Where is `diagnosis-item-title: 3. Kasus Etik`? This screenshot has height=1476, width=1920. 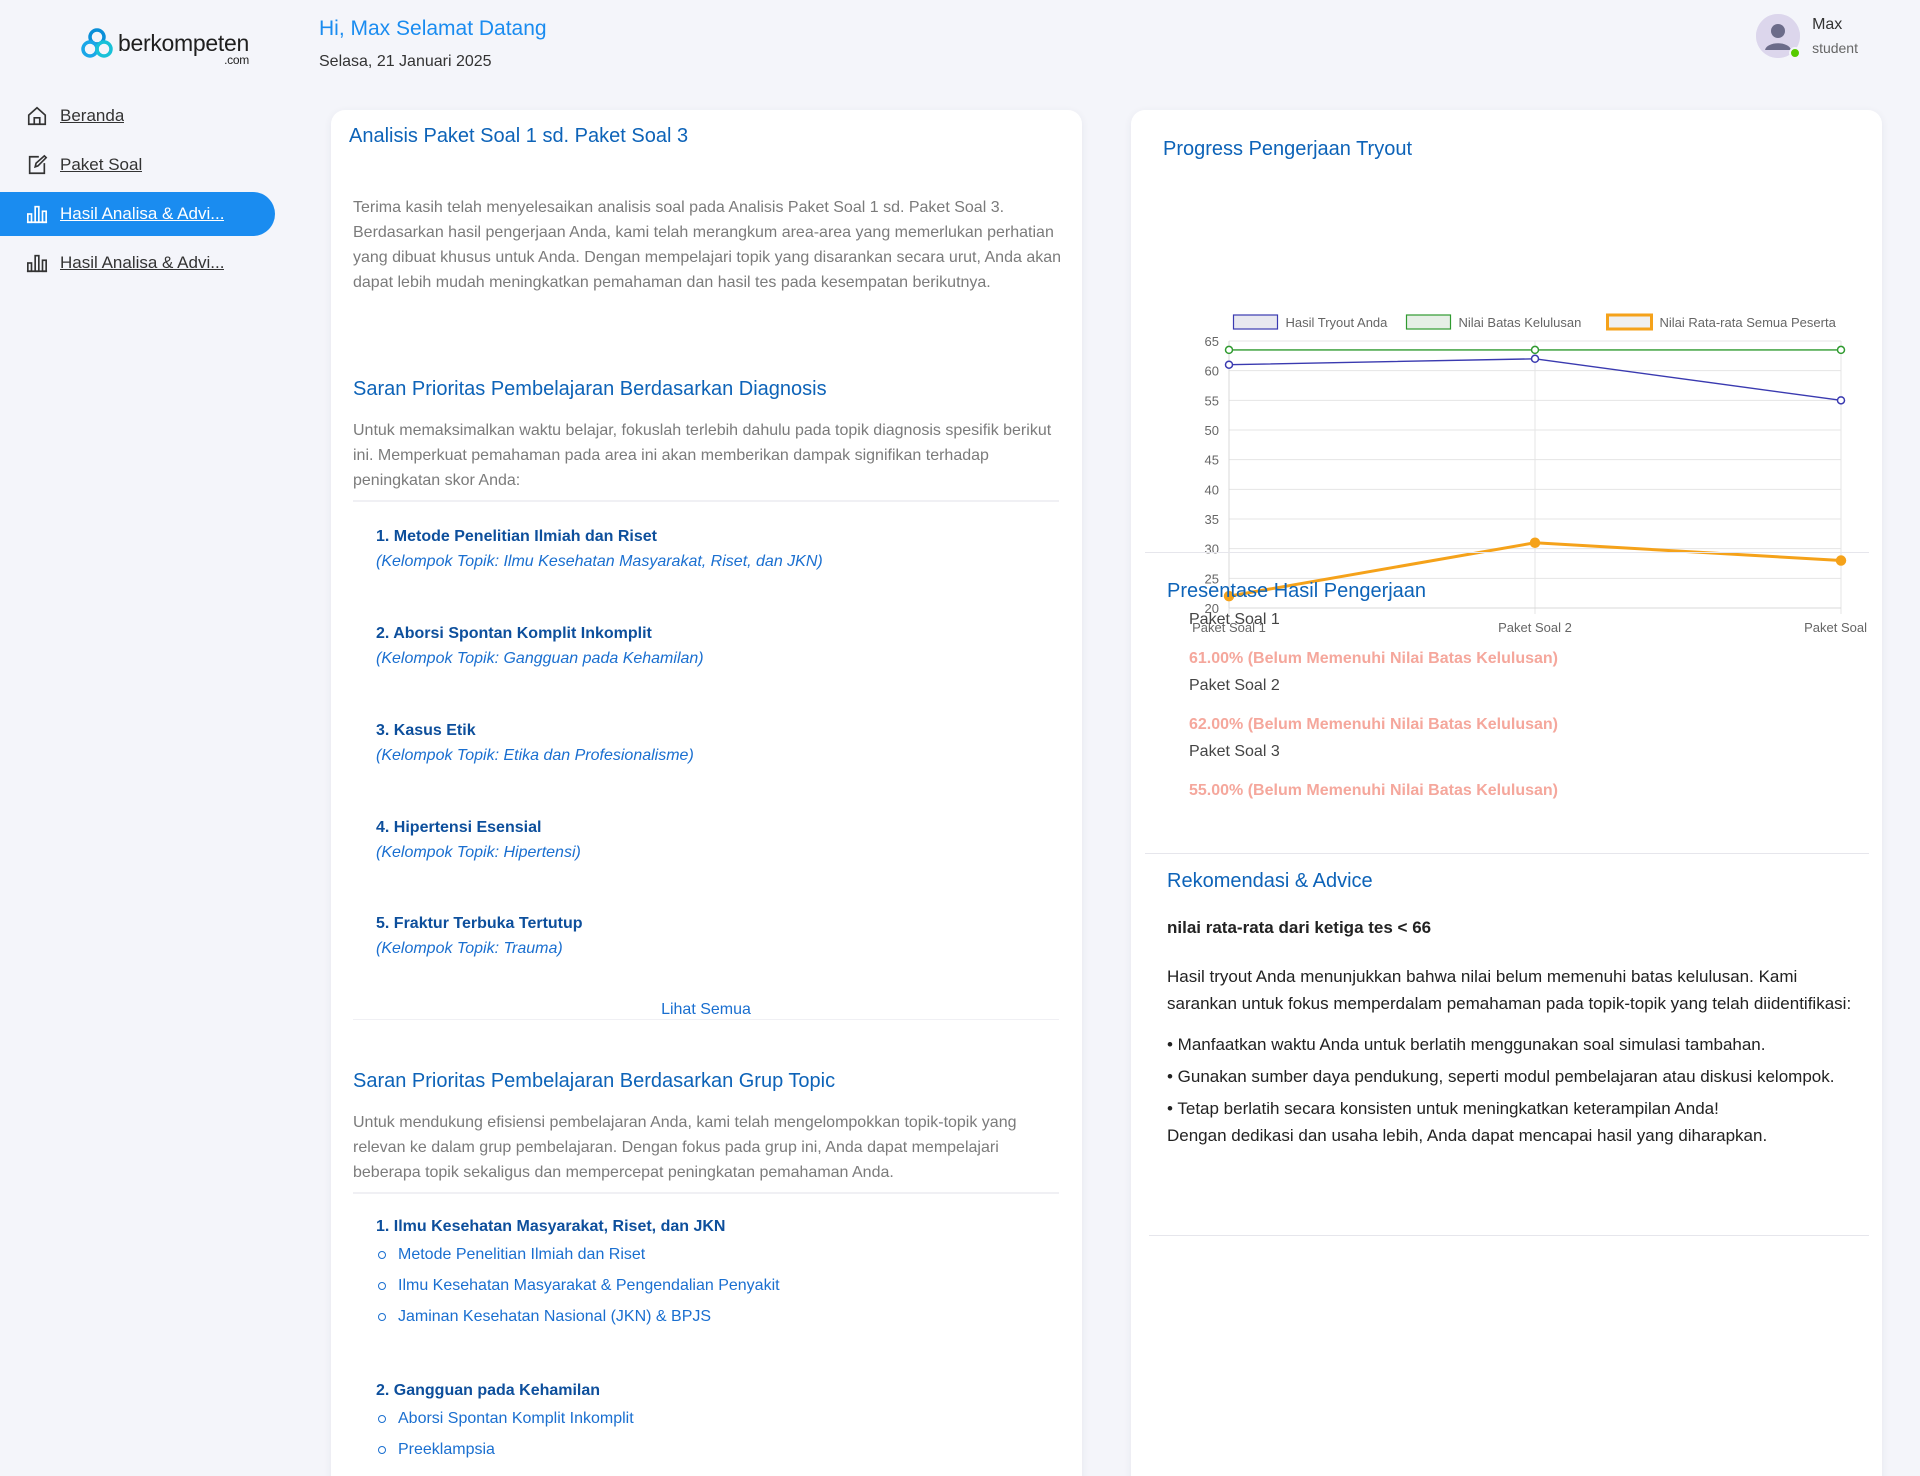
diagnosis-item-title: 3. Kasus Etik is located at coordinates (426, 730).